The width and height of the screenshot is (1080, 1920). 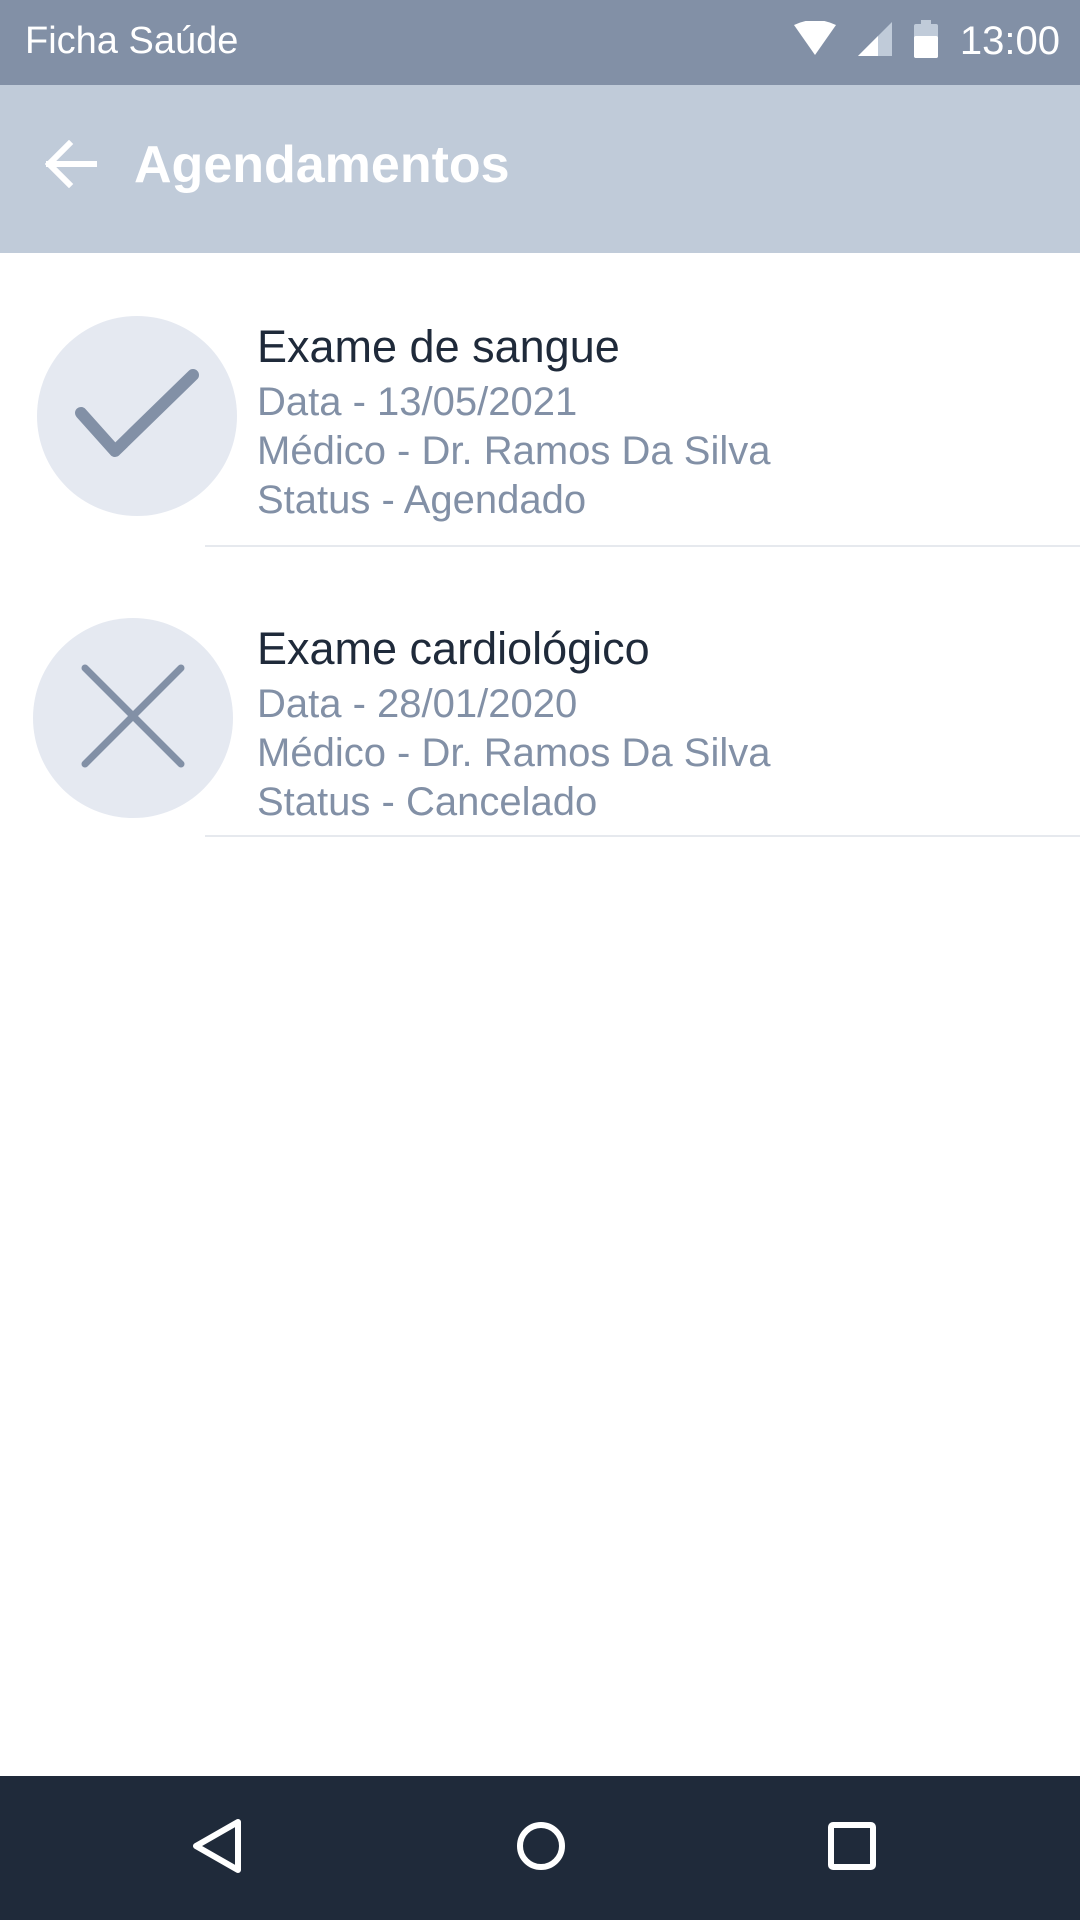 I want to click on item-date: Data - 13/05/2021, so click(x=417, y=402).